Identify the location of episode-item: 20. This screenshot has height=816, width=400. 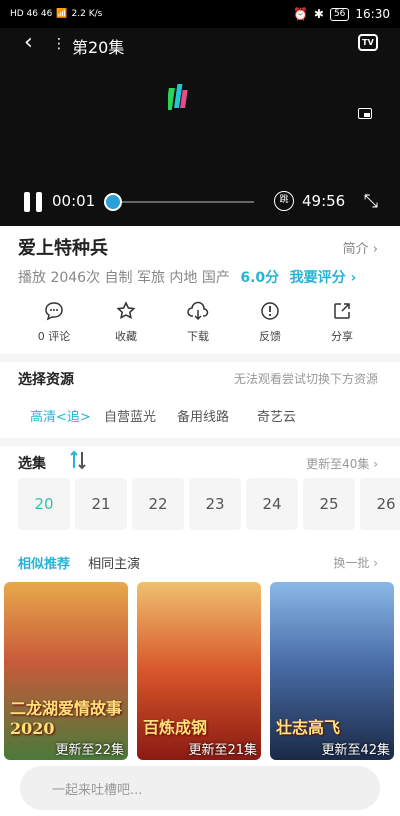
(44, 504).